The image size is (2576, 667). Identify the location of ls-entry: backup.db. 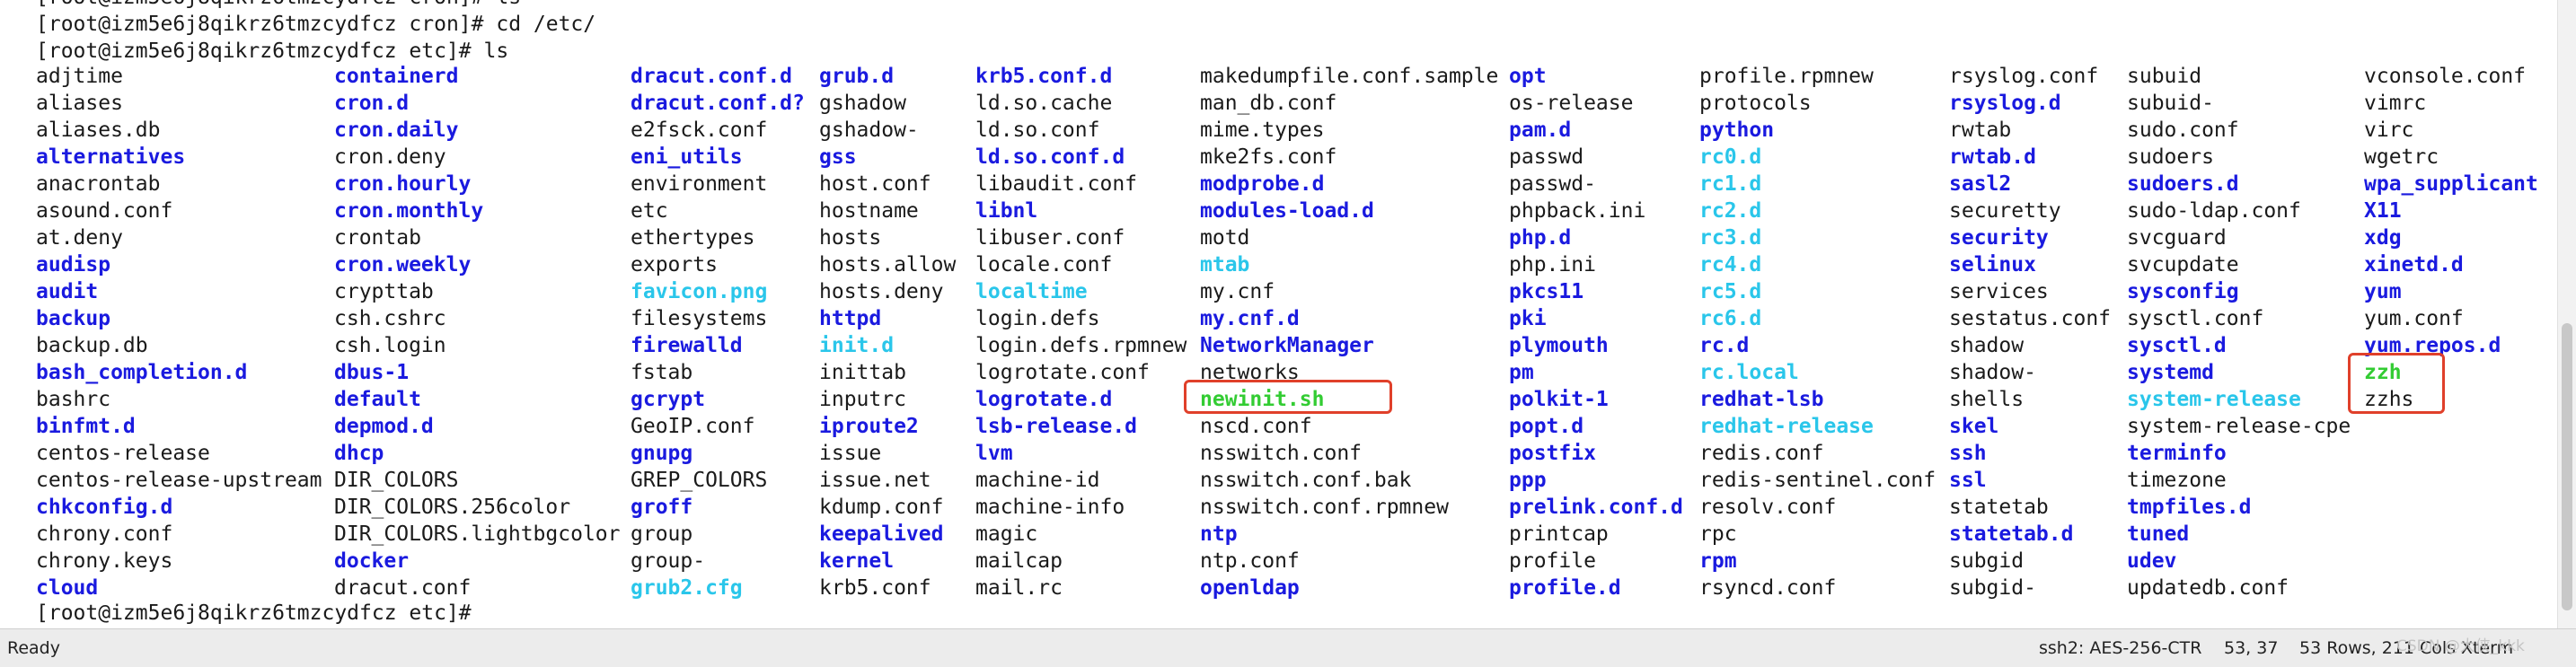
(92, 345).